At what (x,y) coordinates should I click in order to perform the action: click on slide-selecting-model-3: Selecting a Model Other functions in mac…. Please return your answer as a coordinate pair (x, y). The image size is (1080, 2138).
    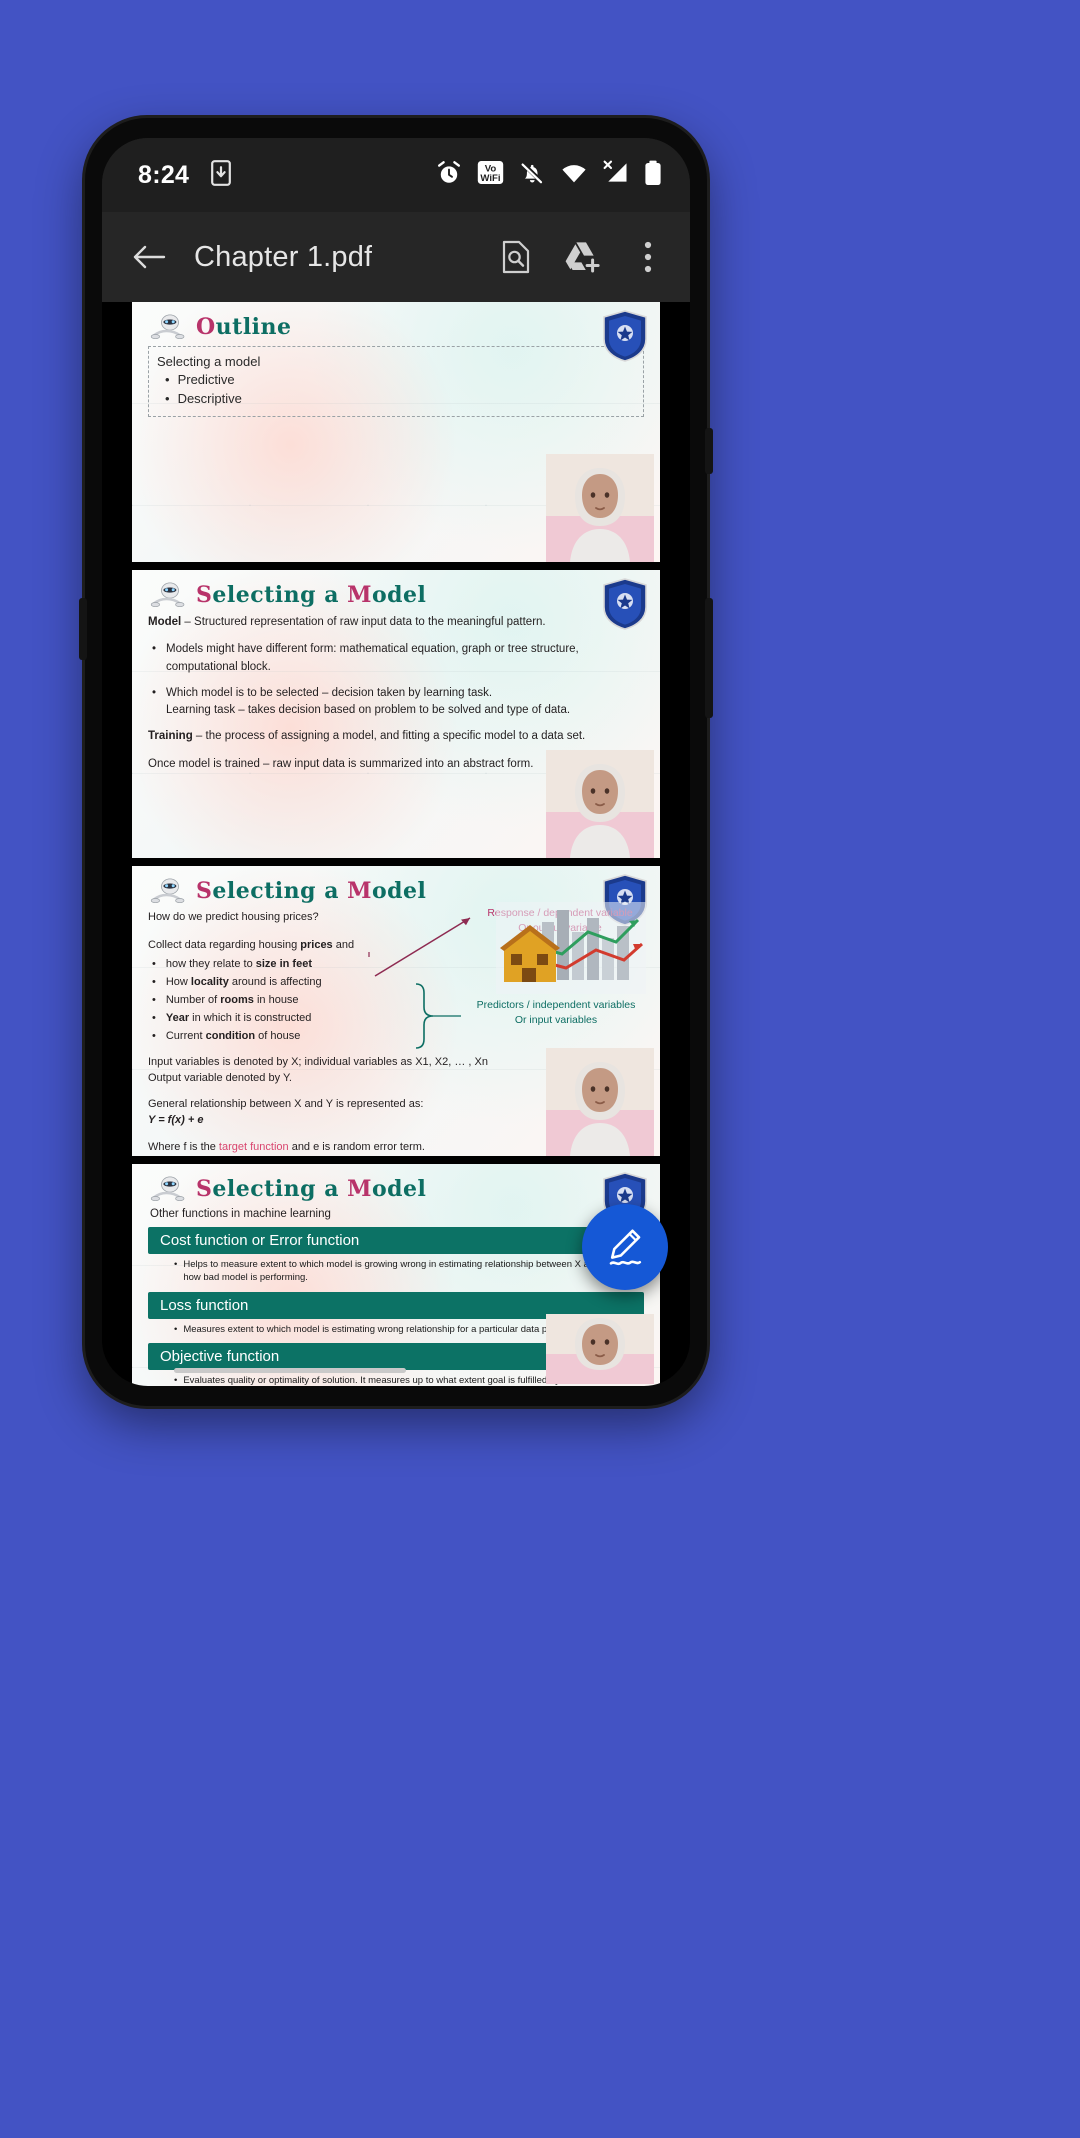
    Looking at the image, I should click on (396, 1275).